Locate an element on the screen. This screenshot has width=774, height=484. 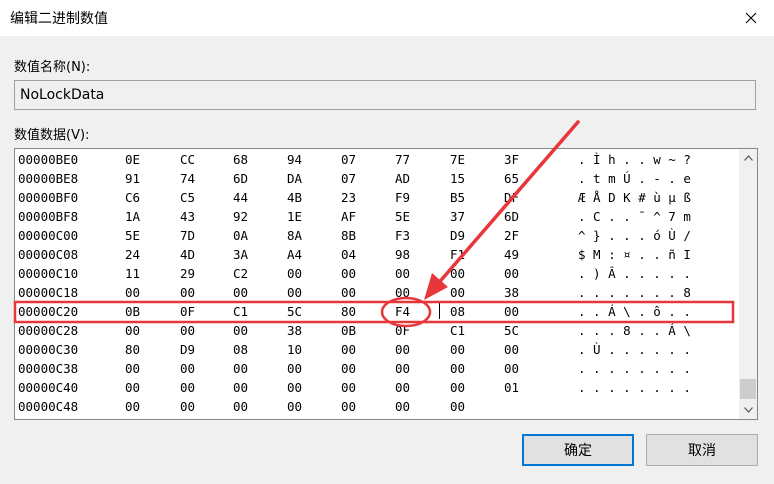
hex-byte: 0A is located at coordinates (240, 235).